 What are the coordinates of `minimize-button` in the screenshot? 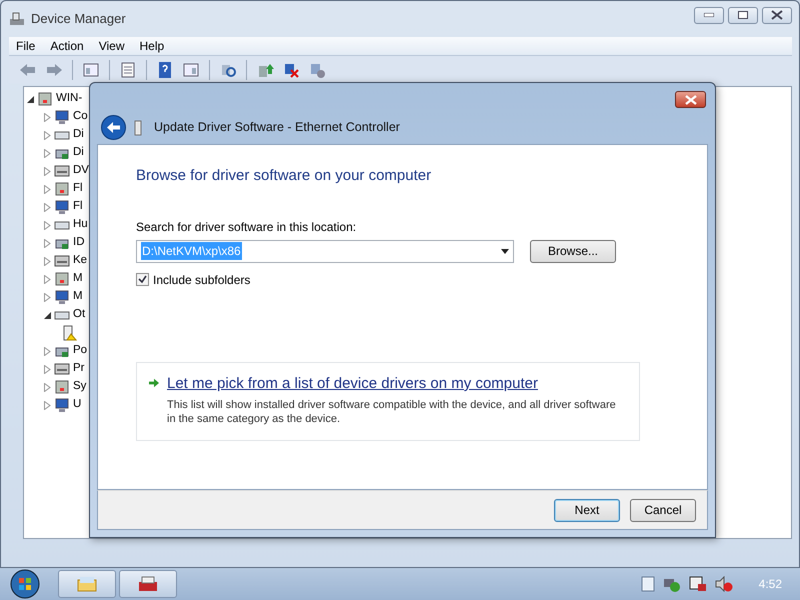 It's located at (709, 15).